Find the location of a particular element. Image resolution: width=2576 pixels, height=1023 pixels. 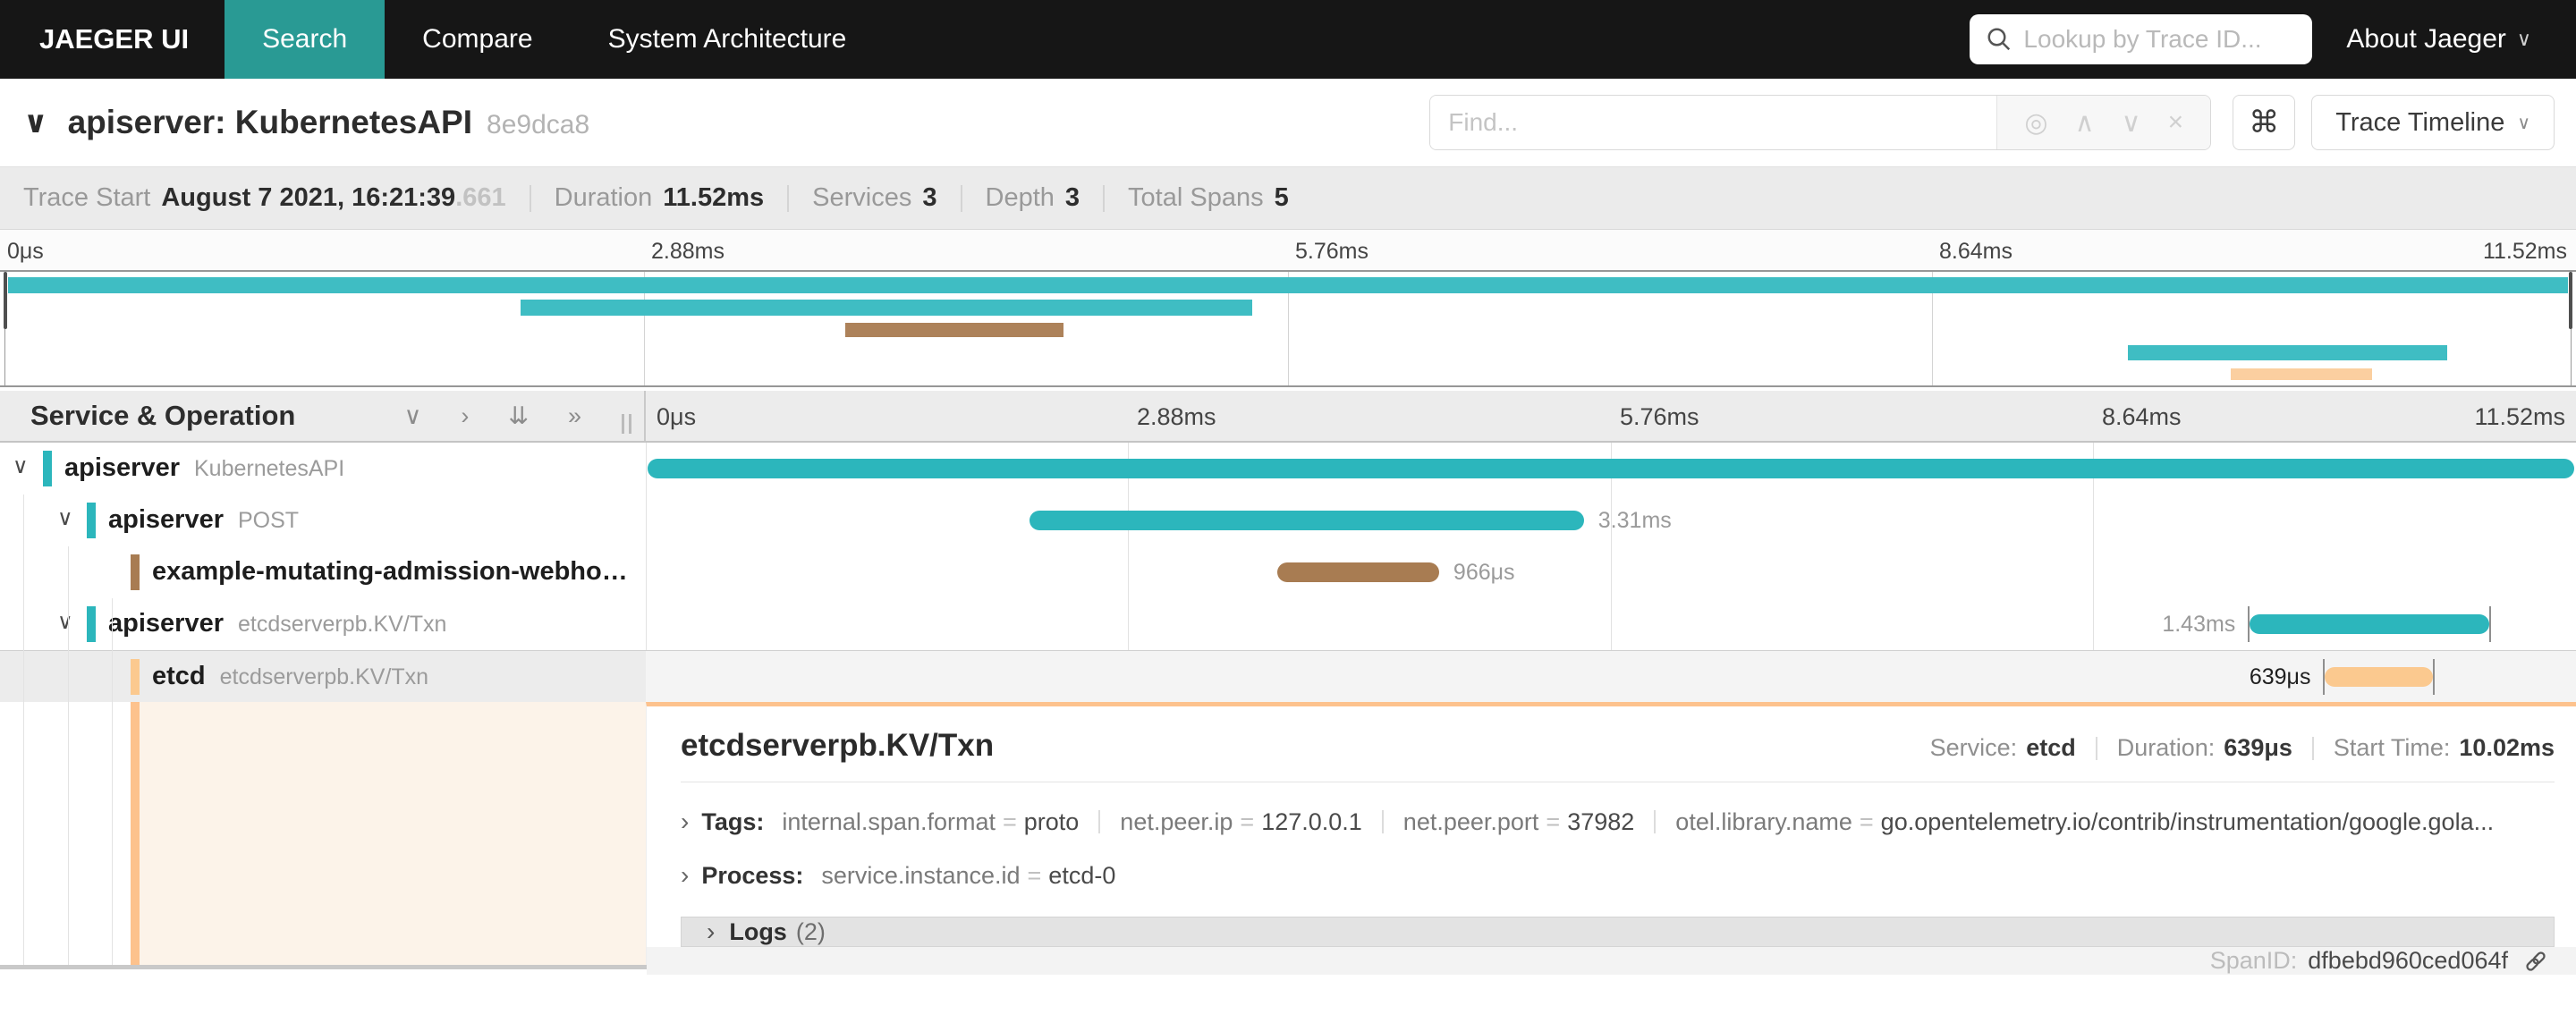

summary-trace-start: Trace Start August 7 2021, 16:21:39 .661 is located at coordinates (264, 198).